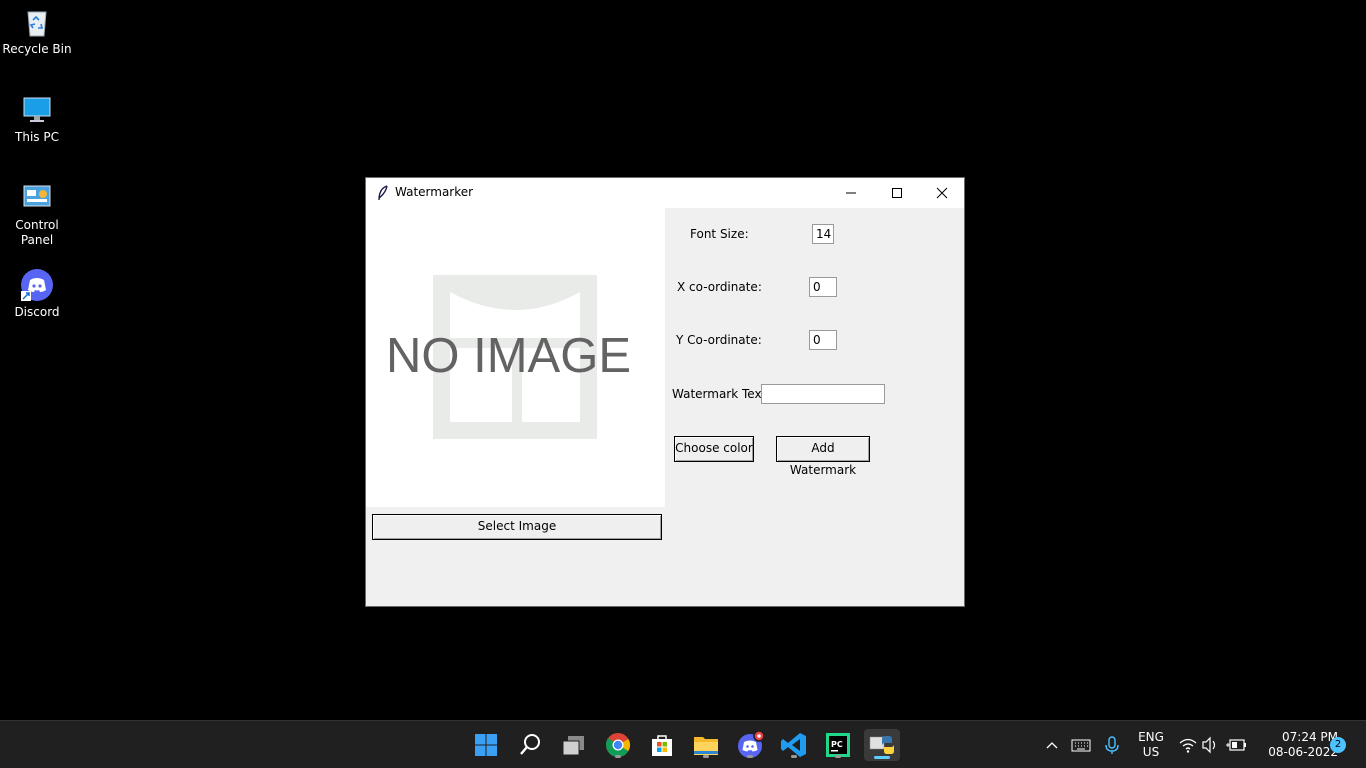  What do you see at coordinates (37, 22) in the screenshot?
I see `recycle-bin-icon` at bounding box center [37, 22].